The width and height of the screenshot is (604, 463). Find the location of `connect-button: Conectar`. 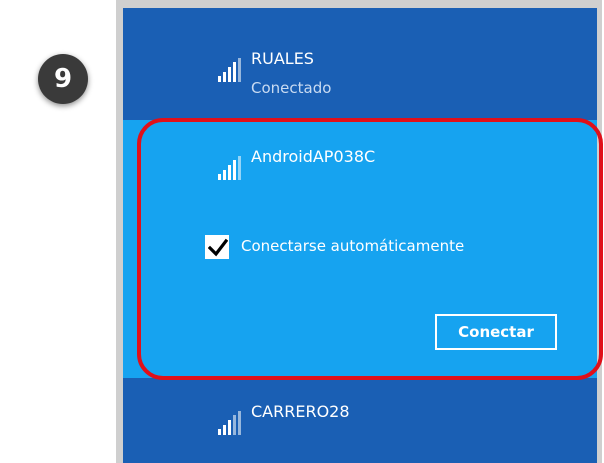

connect-button: Conectar is located at coordinates (496, 332).